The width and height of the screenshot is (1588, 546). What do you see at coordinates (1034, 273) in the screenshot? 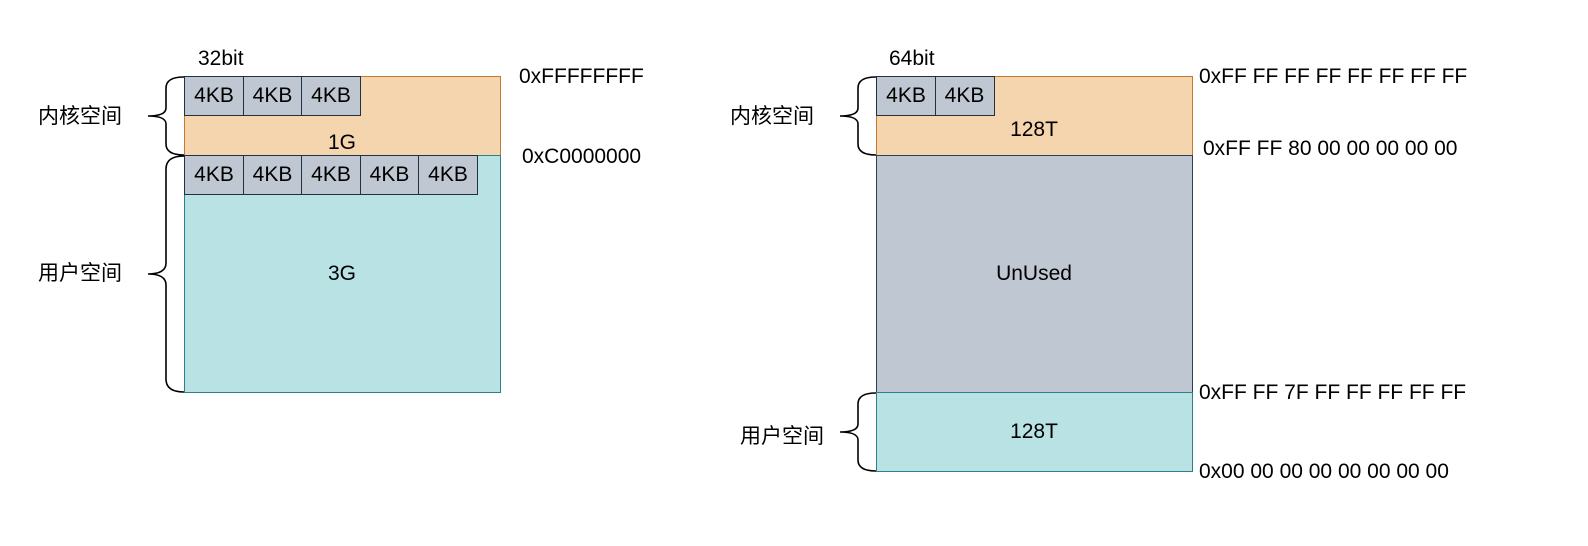
I see `unused-label-64: UnUsed` at bounding box center [1034, 273].